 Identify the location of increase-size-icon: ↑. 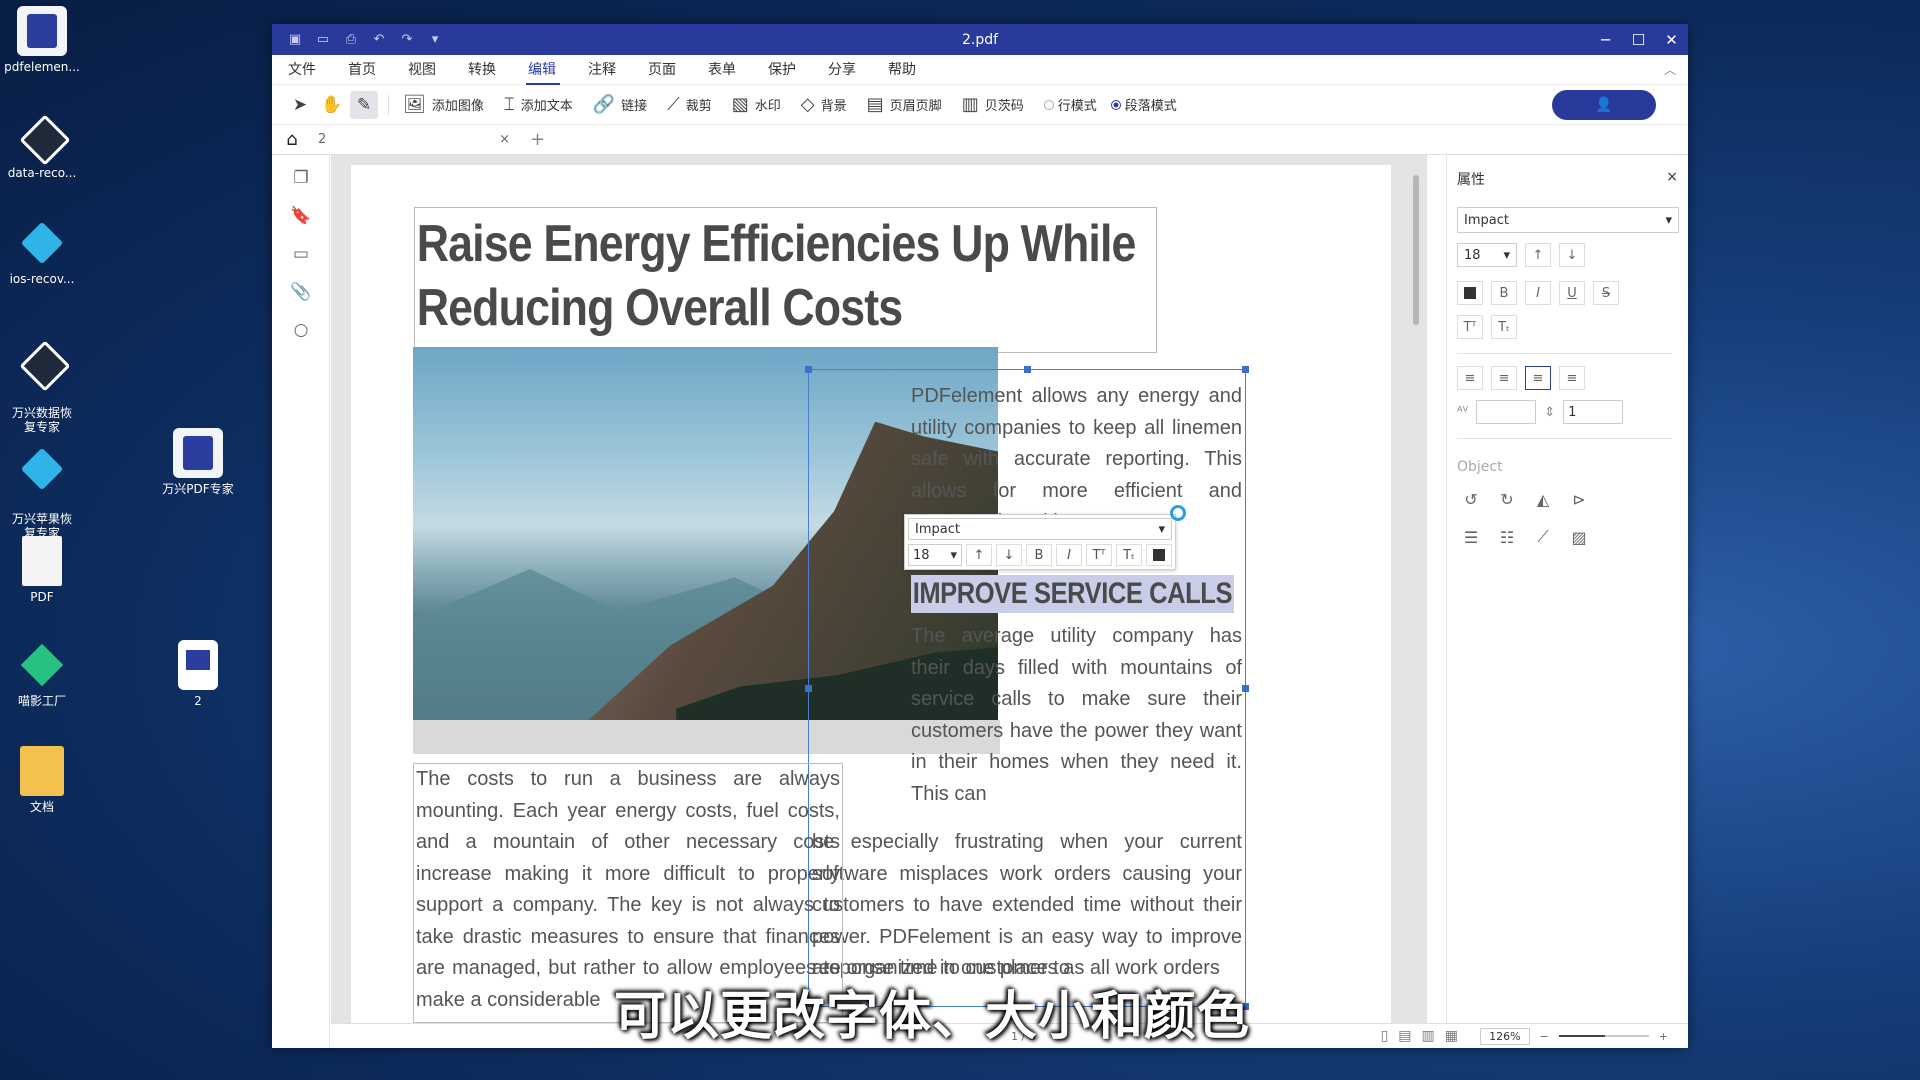
(979, 555).